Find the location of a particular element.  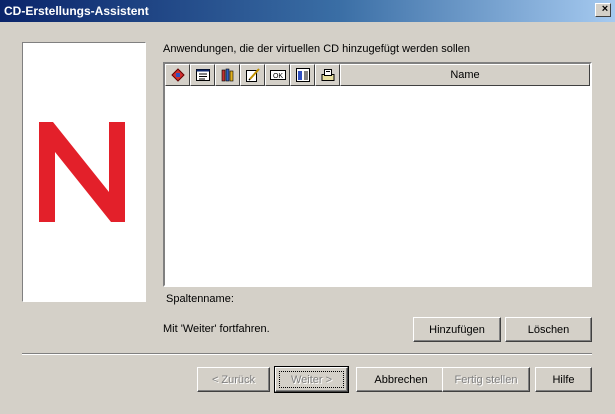

title-bar: CD-Erstellungs-Assistent × is located at coordinates (307, 11).